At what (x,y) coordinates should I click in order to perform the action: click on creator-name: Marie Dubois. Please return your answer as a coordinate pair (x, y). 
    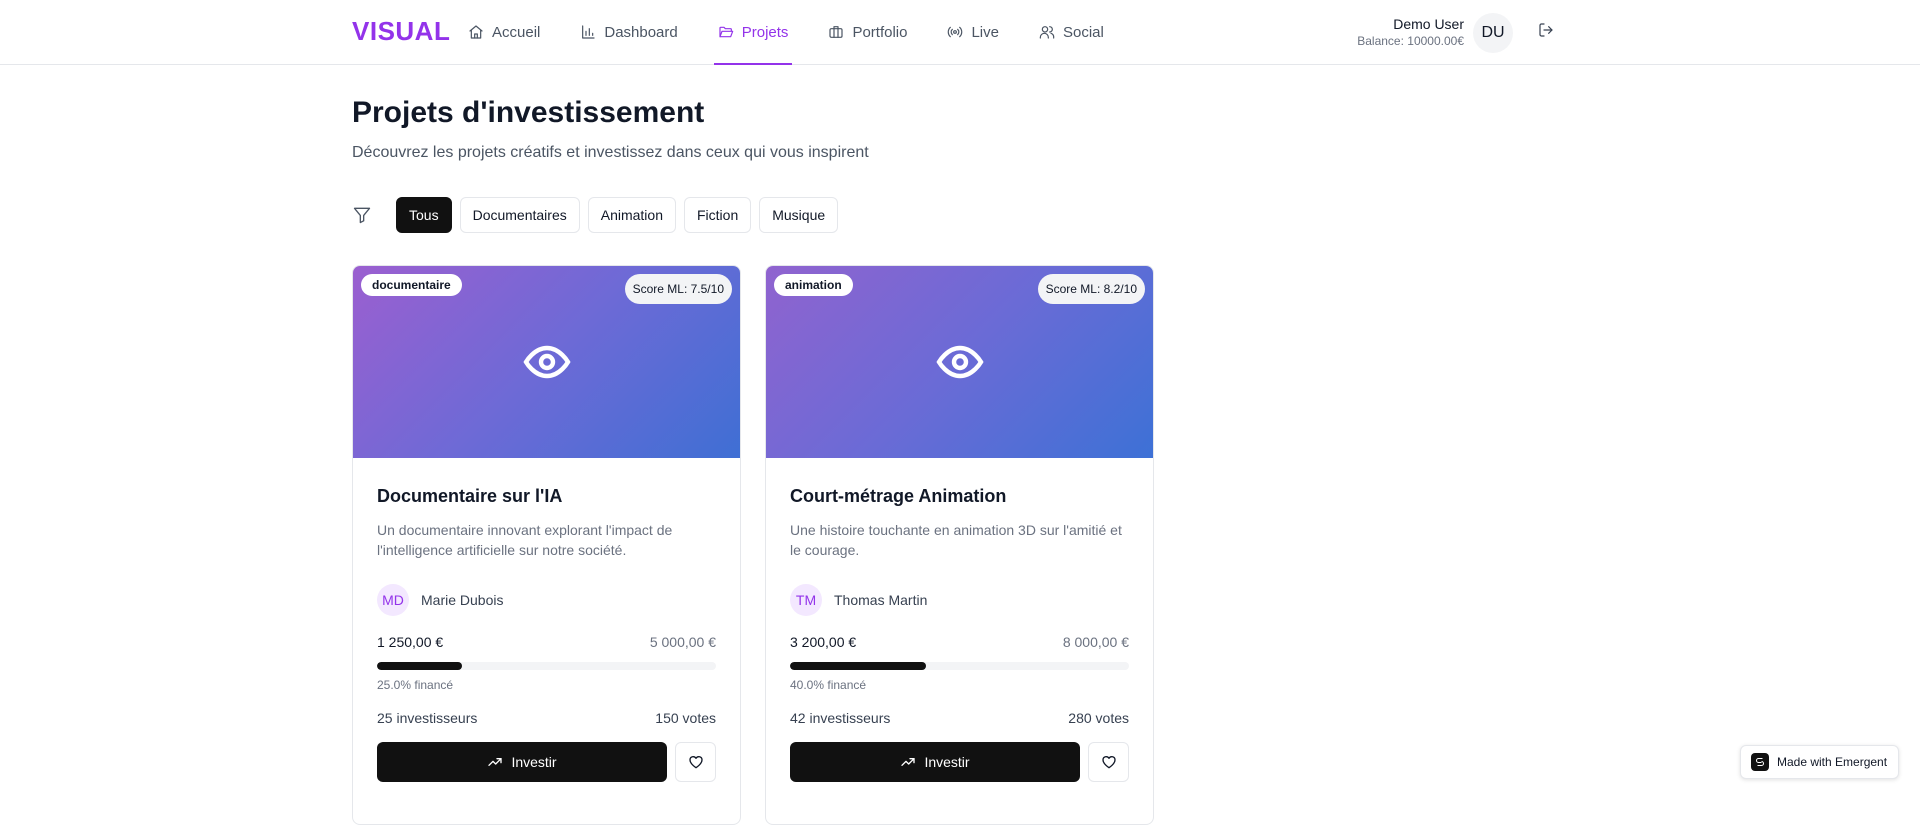
    Looking at the image, I should click on (462, 600).